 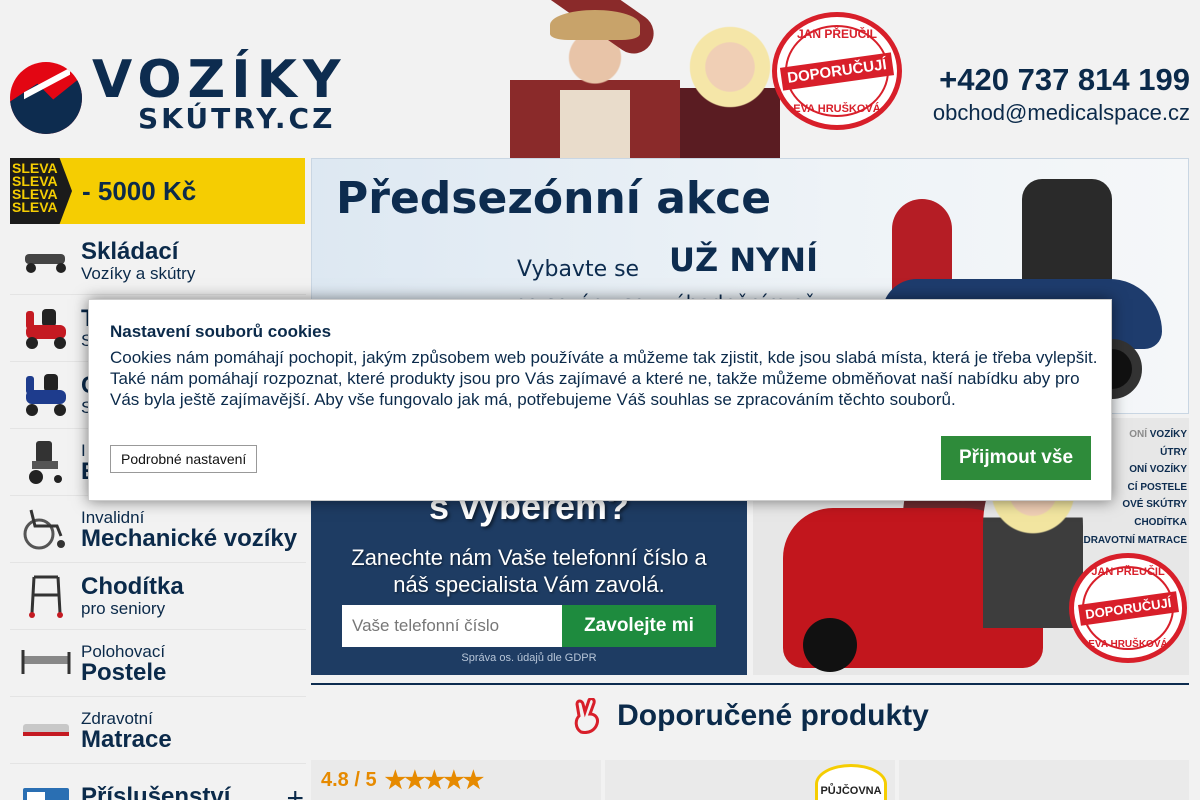 What do you see at coordinates (156, 791) in the screenshot?
I see `sidebar-item-label: Příslušenství` at bounding box center [156, 791].